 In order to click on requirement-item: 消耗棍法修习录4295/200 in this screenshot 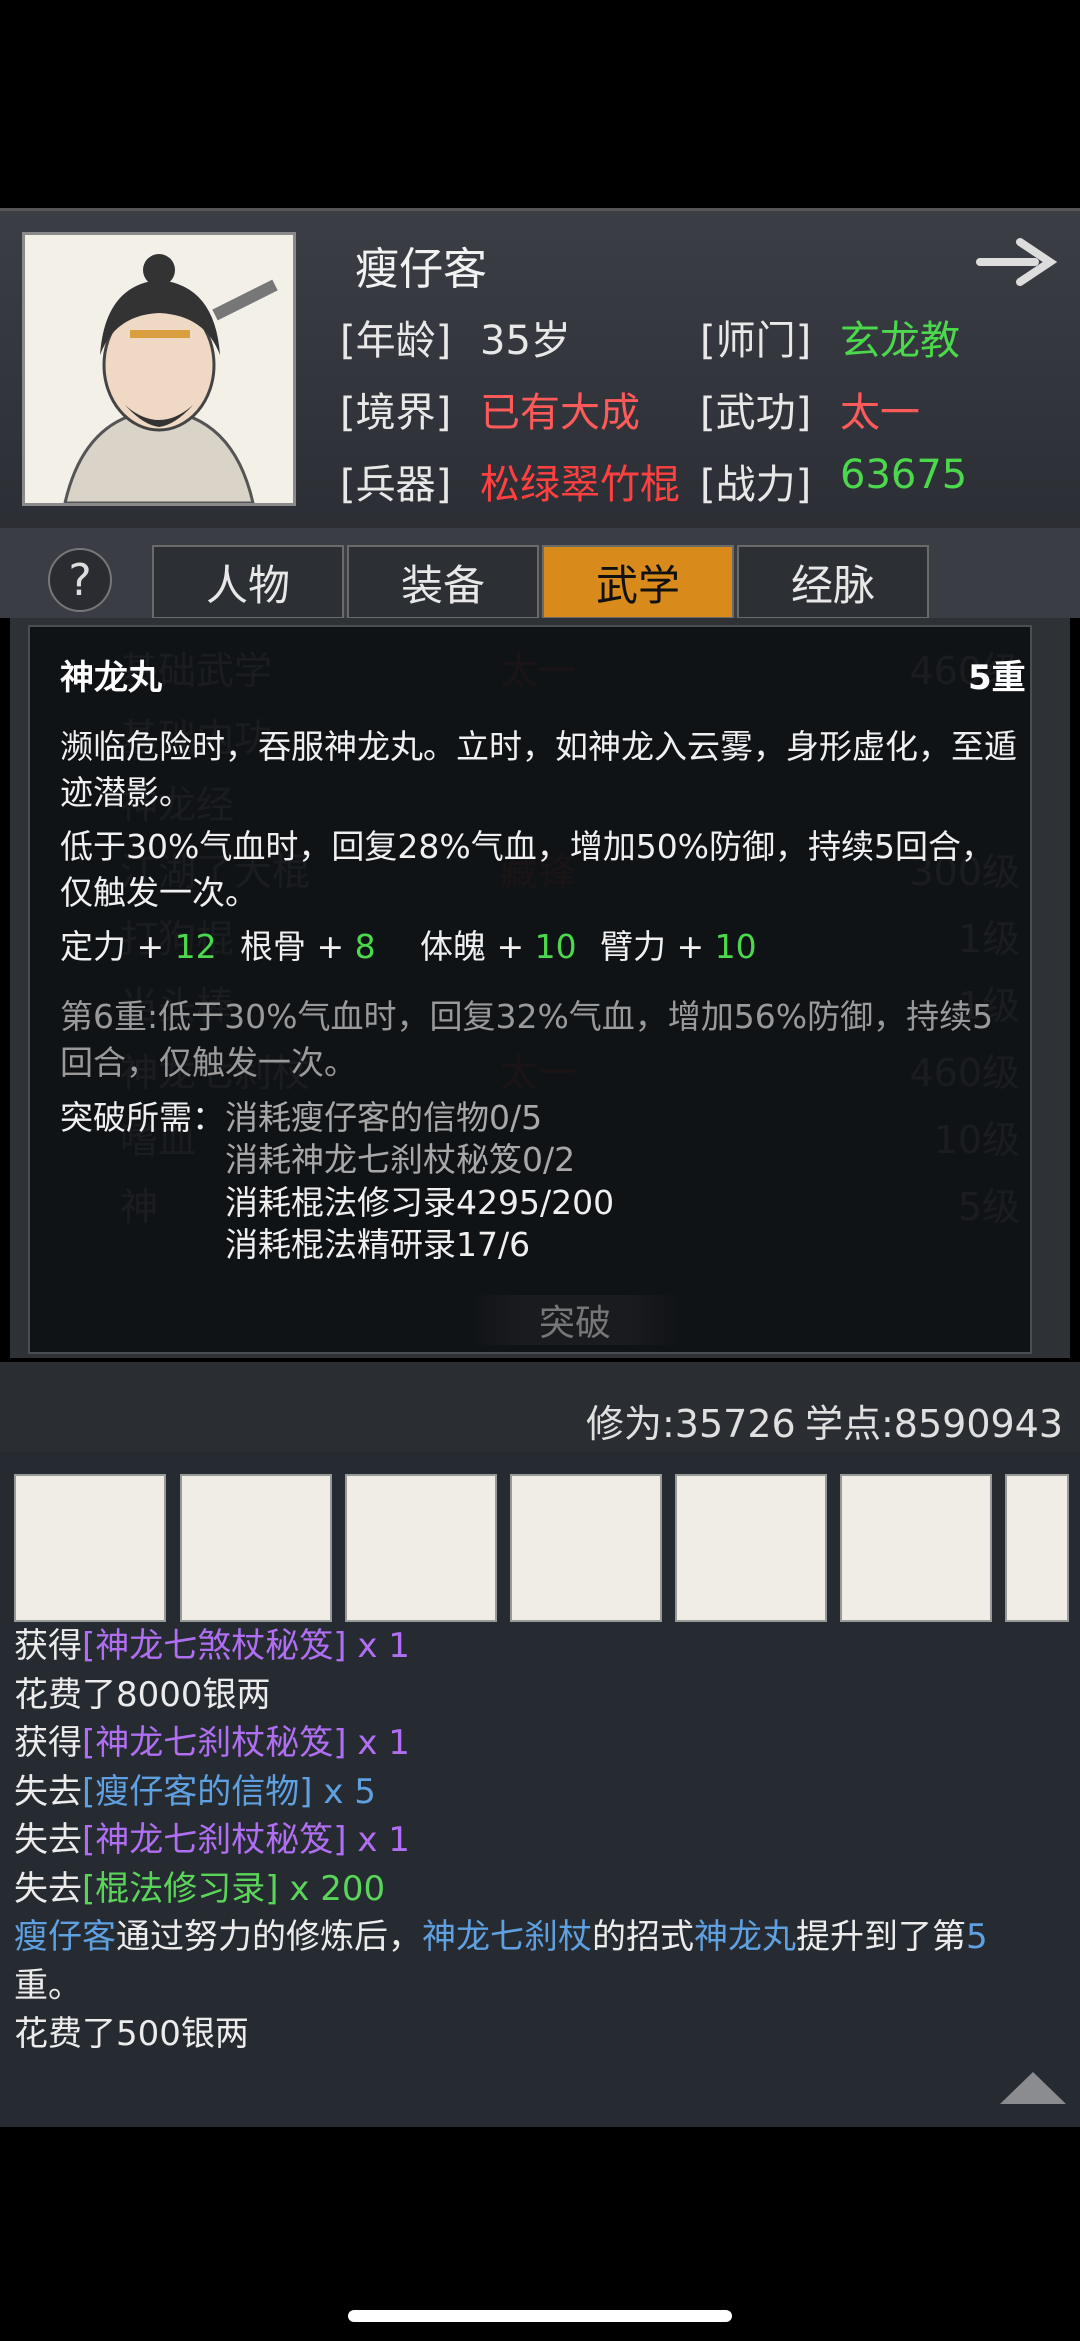, I will do `click(420, 1202)`.